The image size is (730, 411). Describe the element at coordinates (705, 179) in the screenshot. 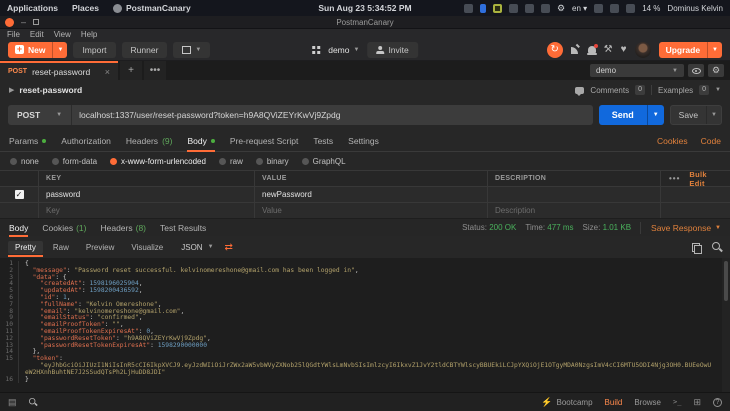

I see `bulk-edit-link: Bulk Edit` at that location.